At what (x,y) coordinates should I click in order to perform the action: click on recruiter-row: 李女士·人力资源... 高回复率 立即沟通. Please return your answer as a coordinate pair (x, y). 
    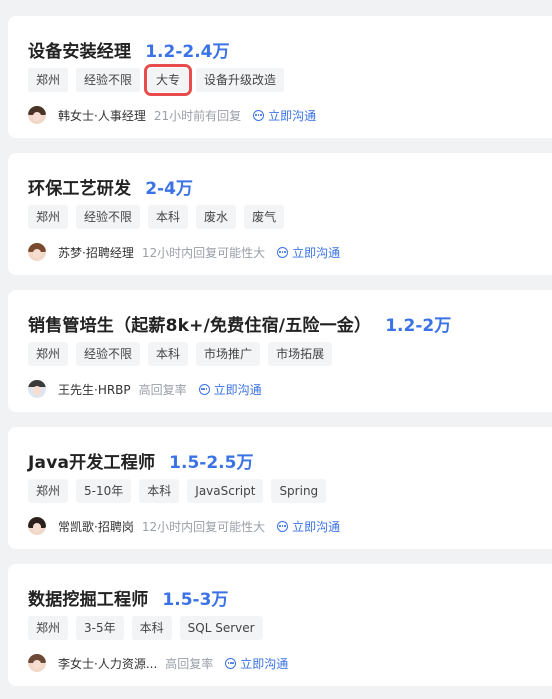
    Looking at the image, I should click on (158, 663).